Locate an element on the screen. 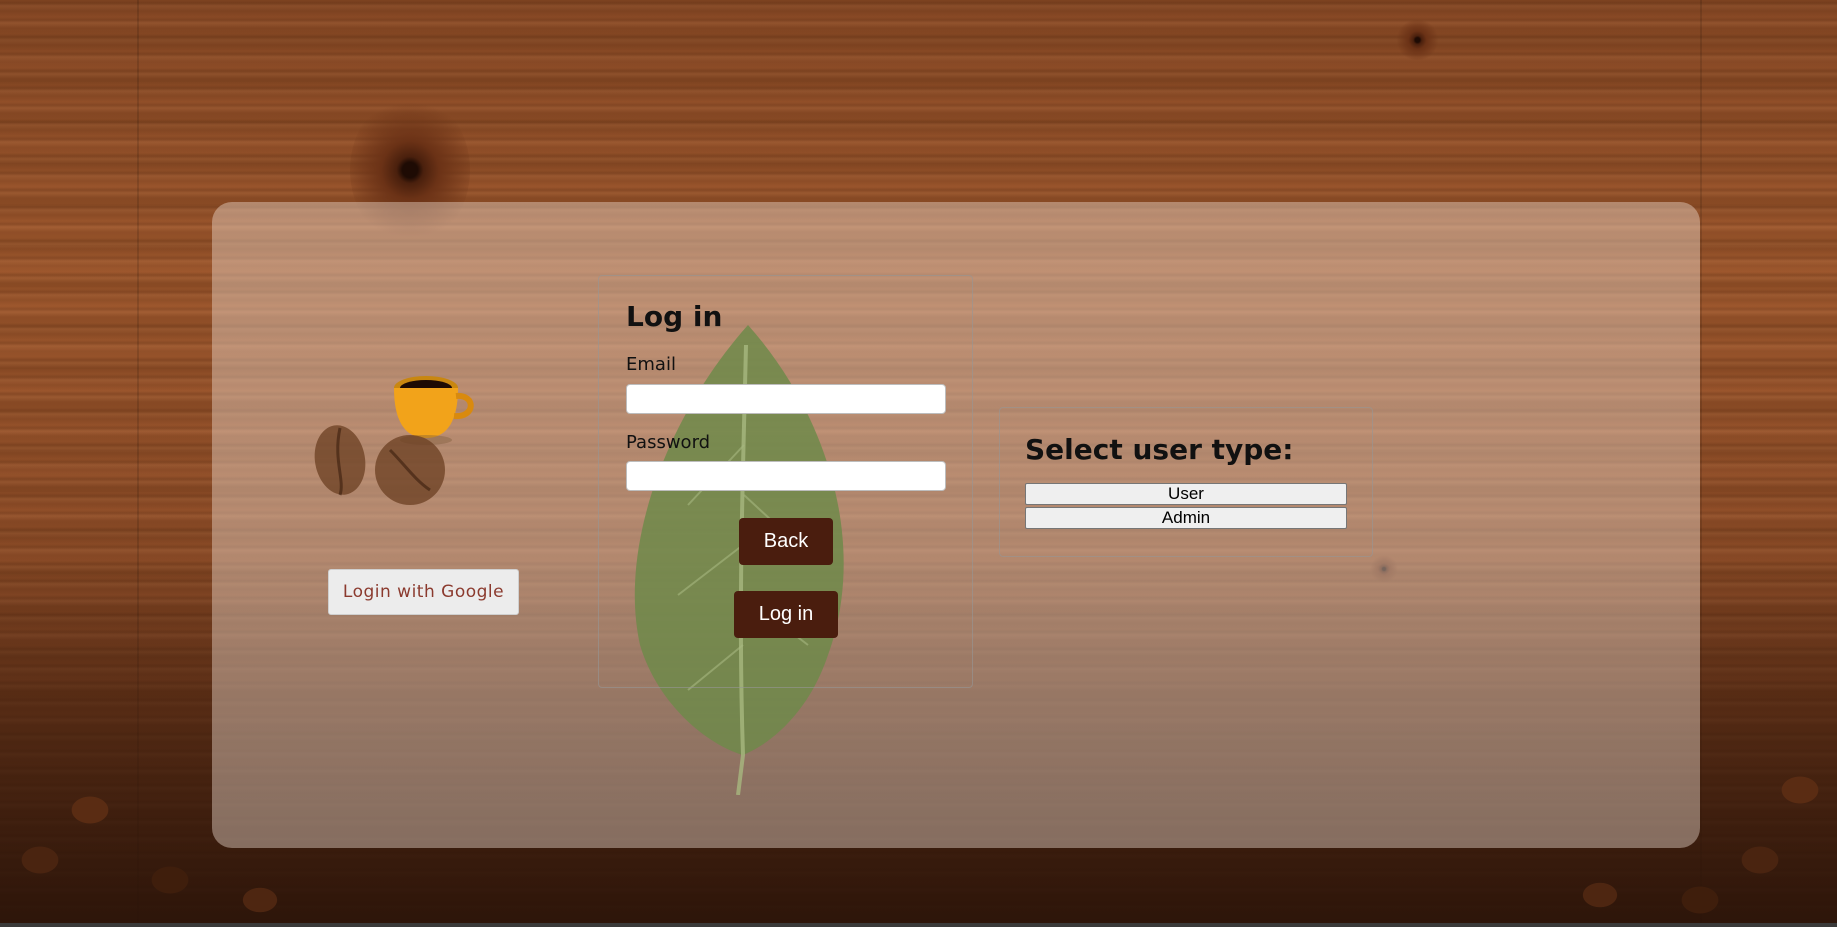  wood-knot is located at coordinates (1417, 40).